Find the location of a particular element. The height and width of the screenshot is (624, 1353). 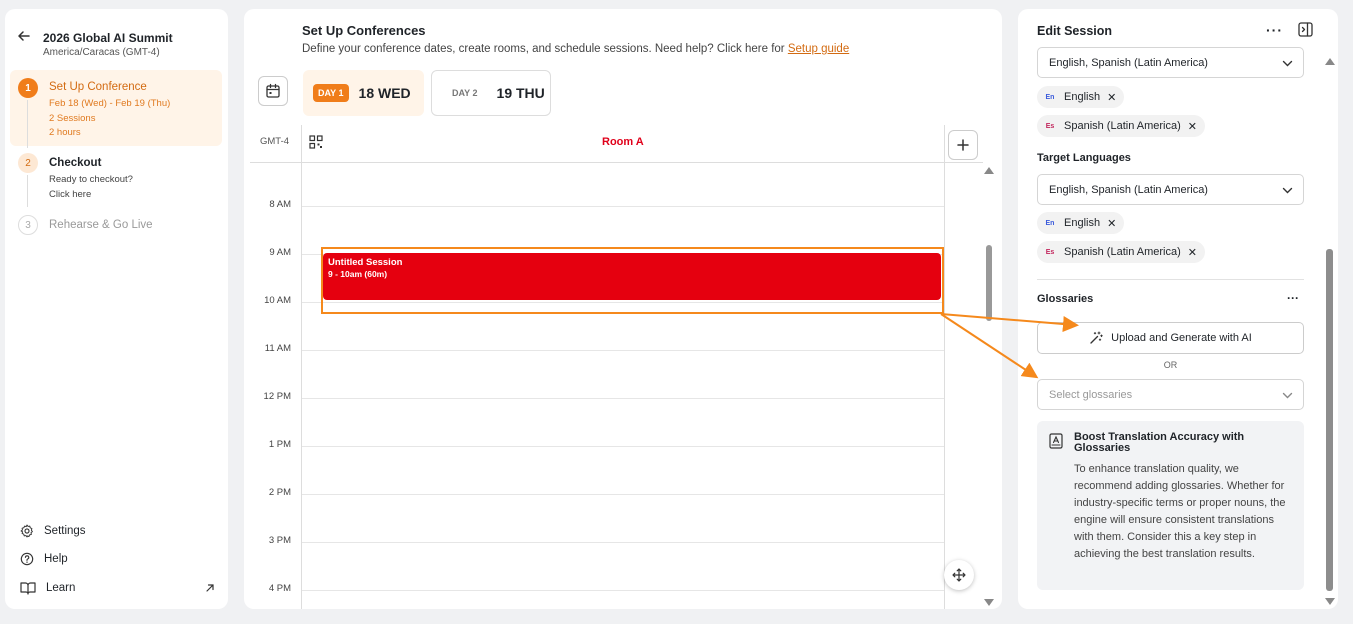

setup-guide-link: Setup guide is located at coordinates (818, 49).